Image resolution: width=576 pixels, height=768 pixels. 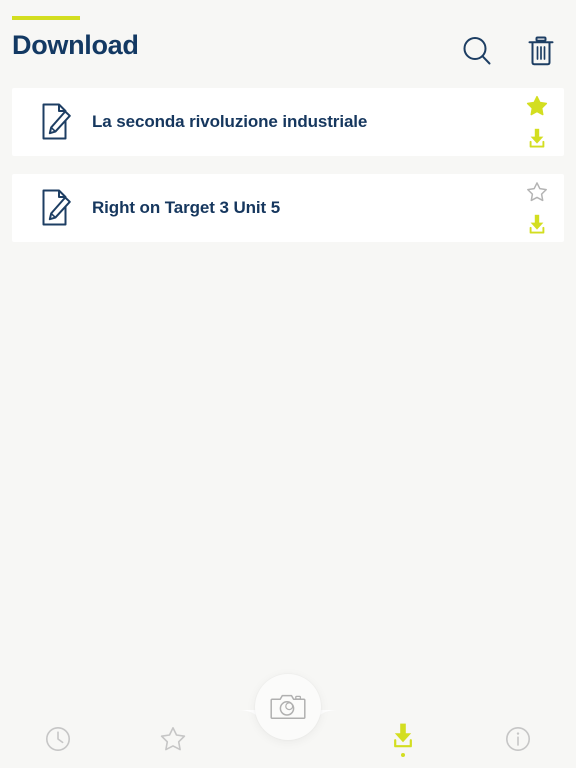 What do you see at coordinates (537, 192) in the screenshot?
I see `star-outline-icon` at bounding box center [537, 192].